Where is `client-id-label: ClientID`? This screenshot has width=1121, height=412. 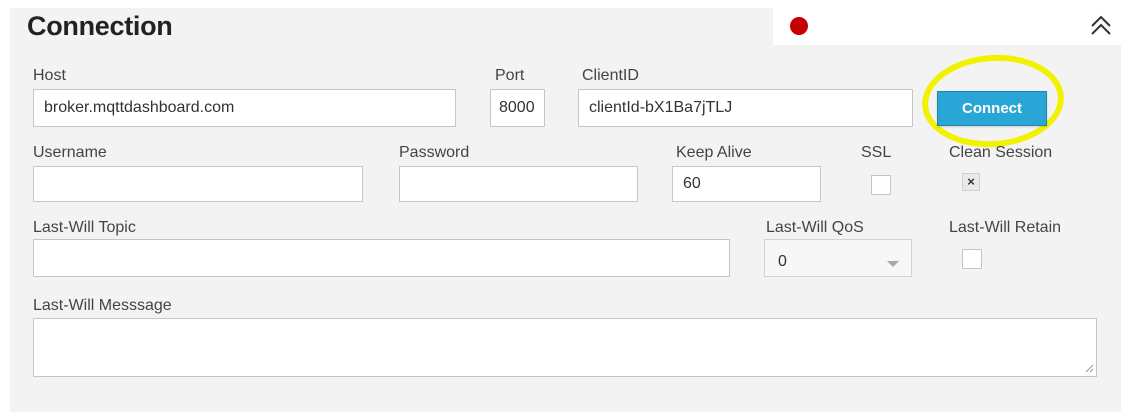
client-id-label: ClientID is located at coordinates (610, 75).